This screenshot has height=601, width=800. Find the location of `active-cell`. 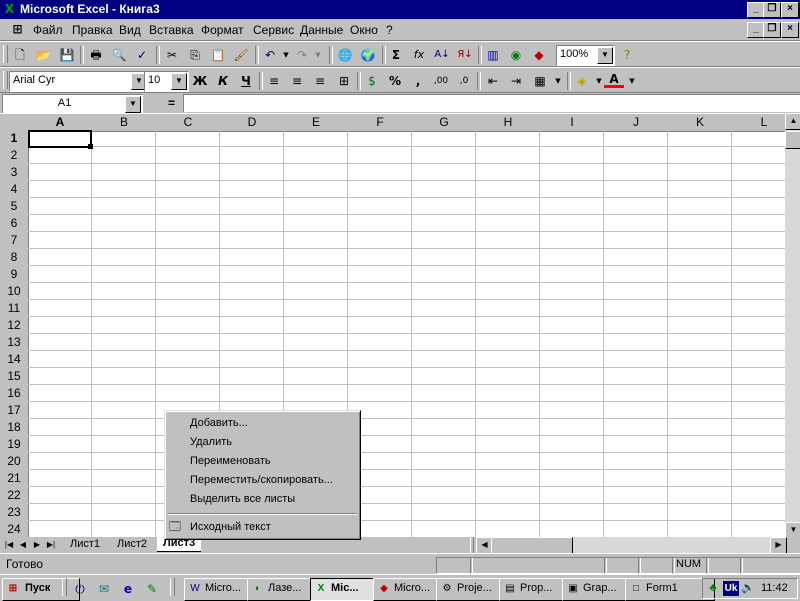

active-cell is located at coordinates (60, 139).